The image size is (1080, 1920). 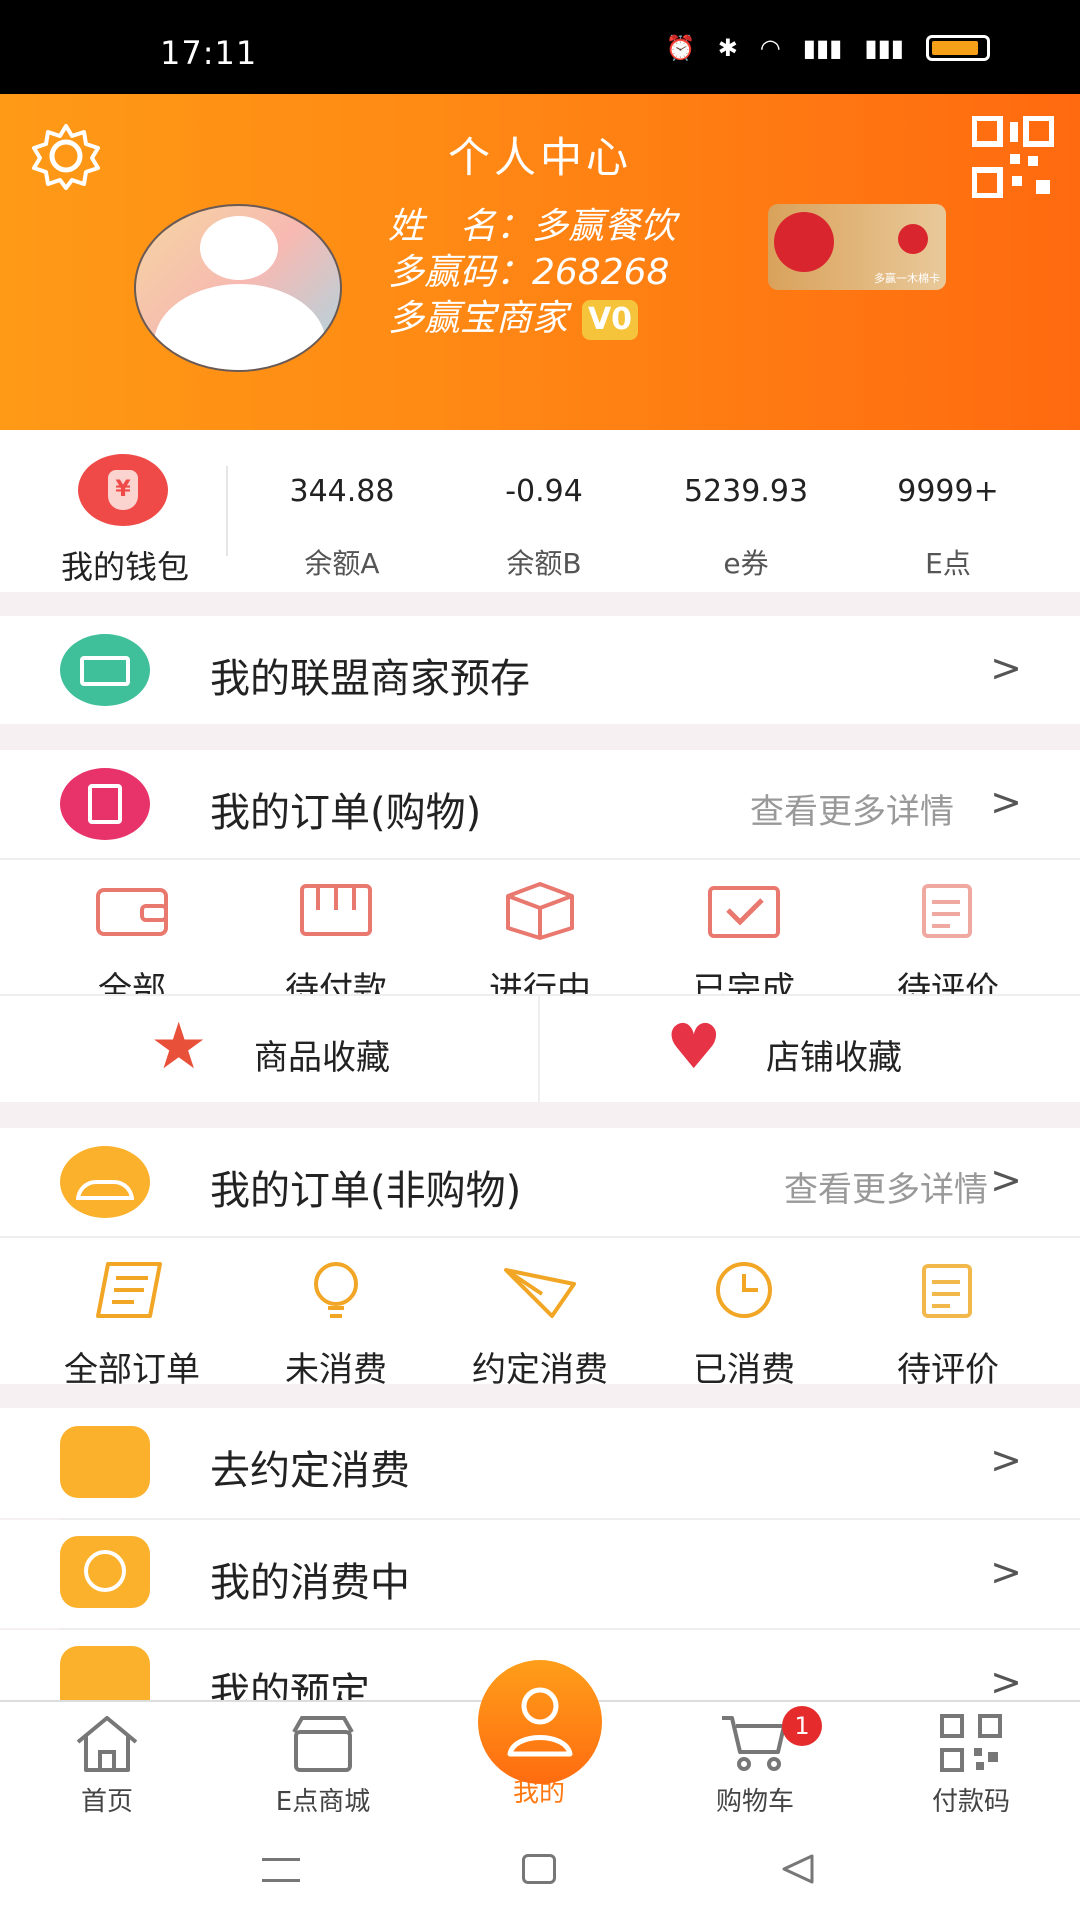 I want to click on nav-cart-label: 购物车, so click(x=754, y=1802).